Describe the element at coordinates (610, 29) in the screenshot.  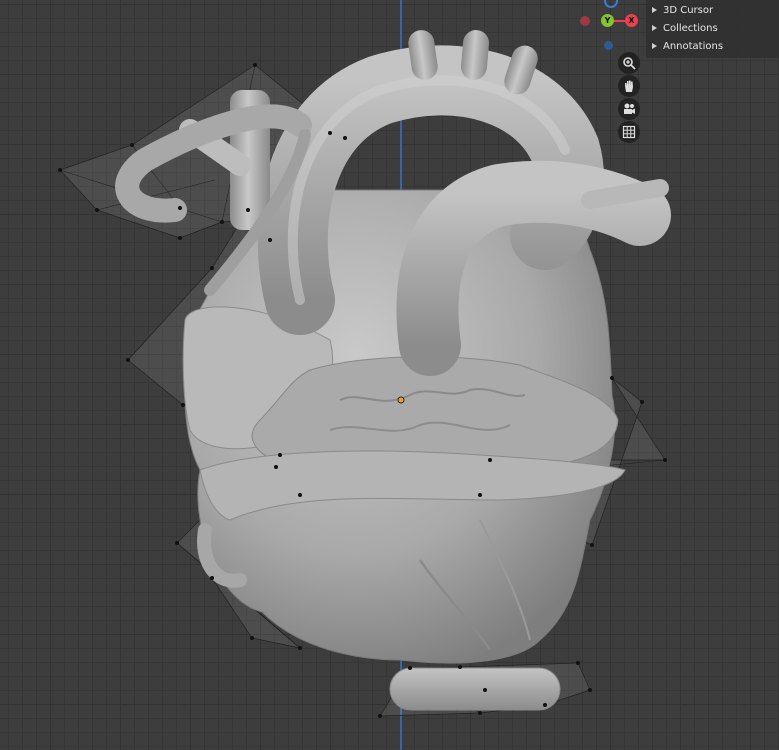
I see `navigation-gizmo: Y X` at that location.